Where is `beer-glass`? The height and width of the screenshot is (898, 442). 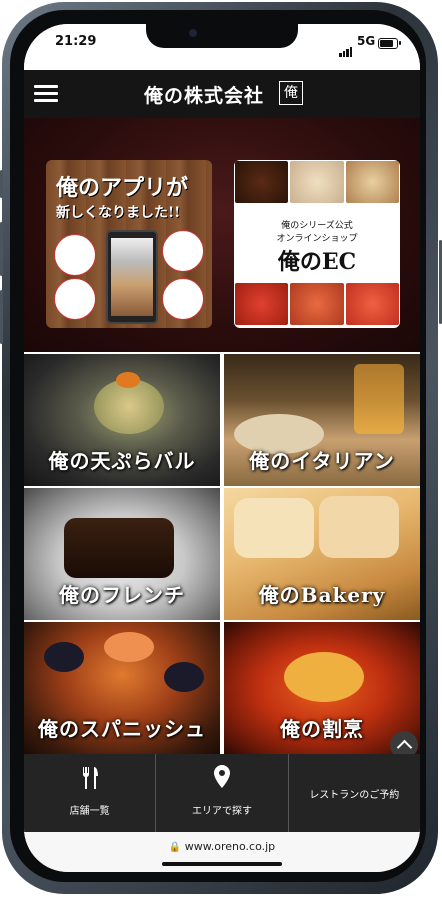 beer-glass is located at coordinates (379, 399).